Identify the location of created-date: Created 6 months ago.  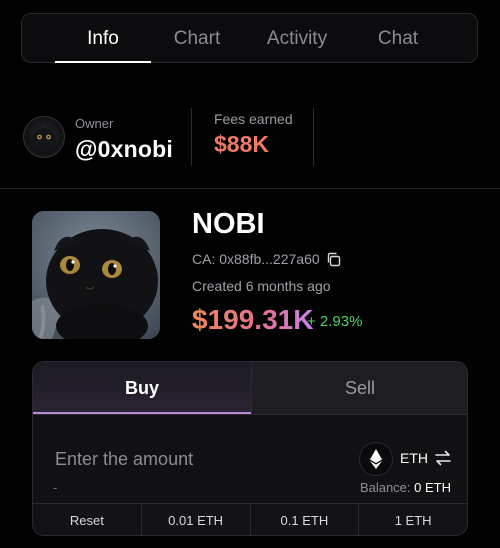
(261, 286).